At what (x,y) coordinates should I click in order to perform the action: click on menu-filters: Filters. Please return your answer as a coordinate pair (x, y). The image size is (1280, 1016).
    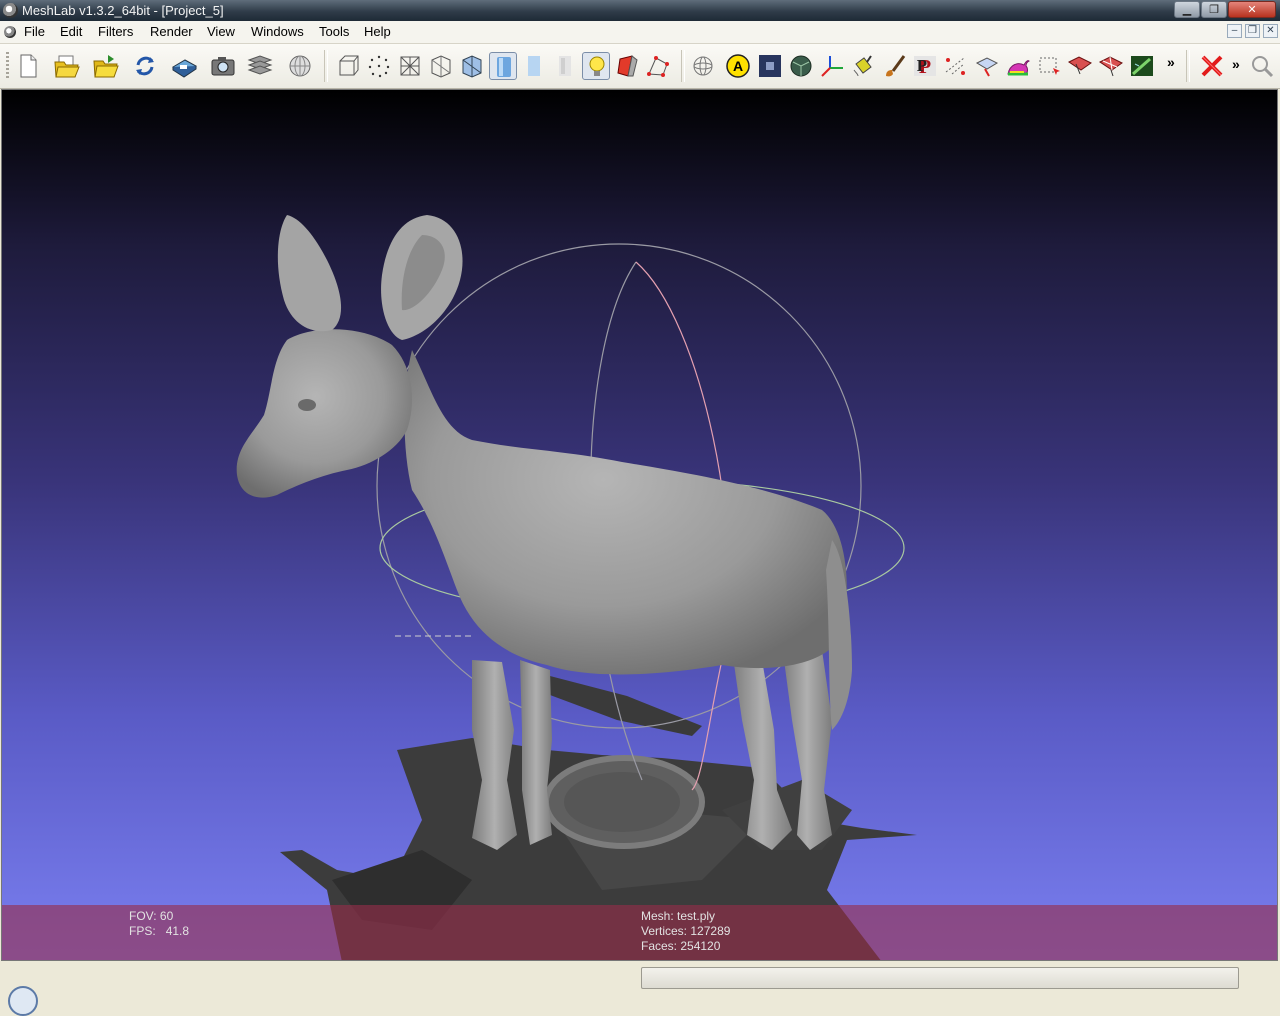
    Looking at the image, I should click on (115, 31).